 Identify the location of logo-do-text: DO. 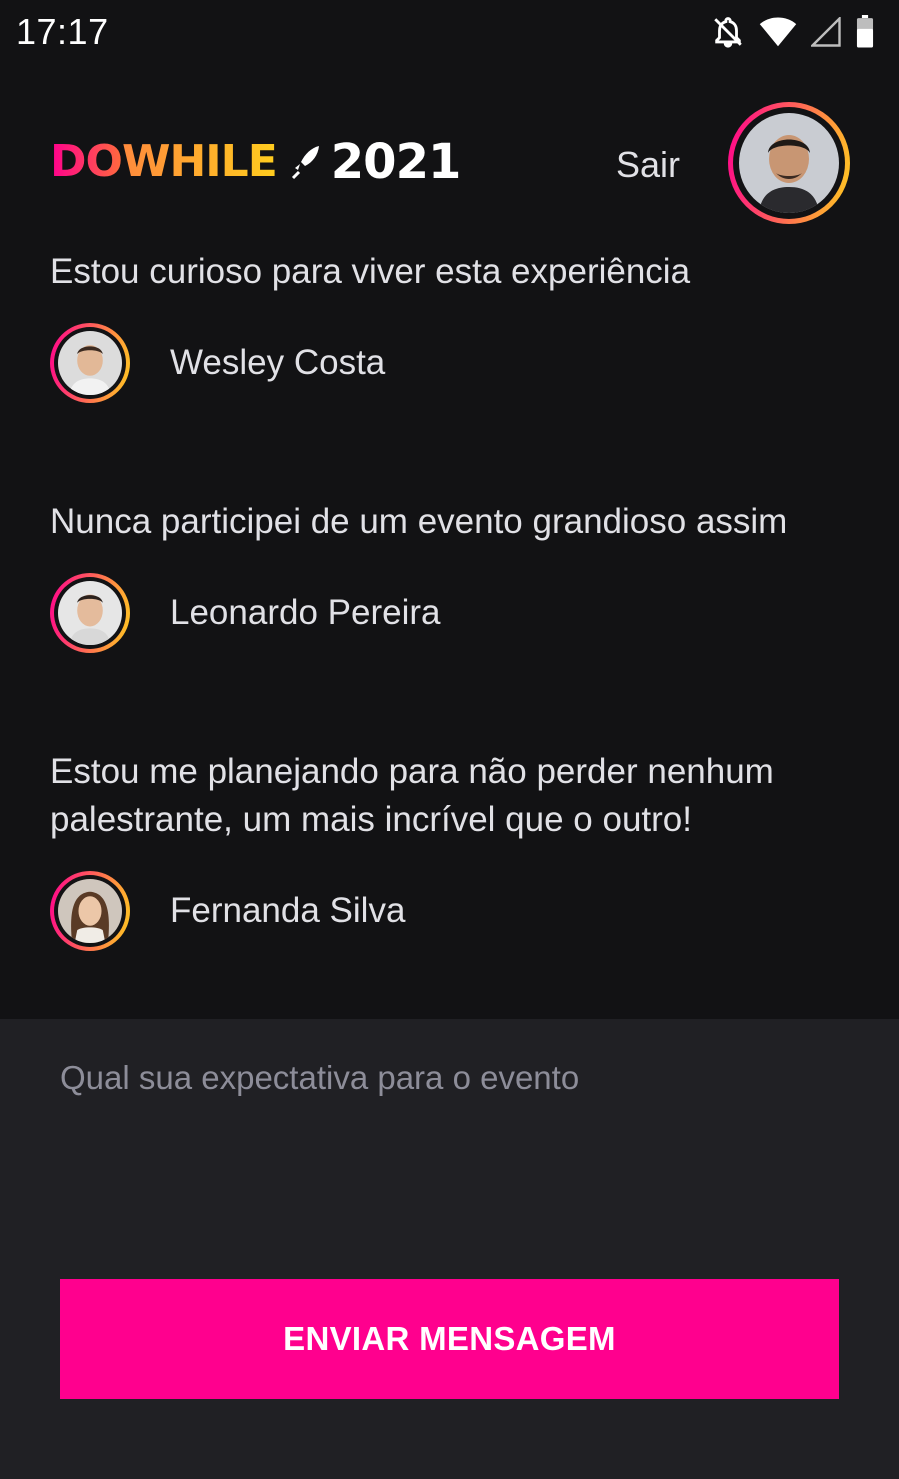
(86, 161).